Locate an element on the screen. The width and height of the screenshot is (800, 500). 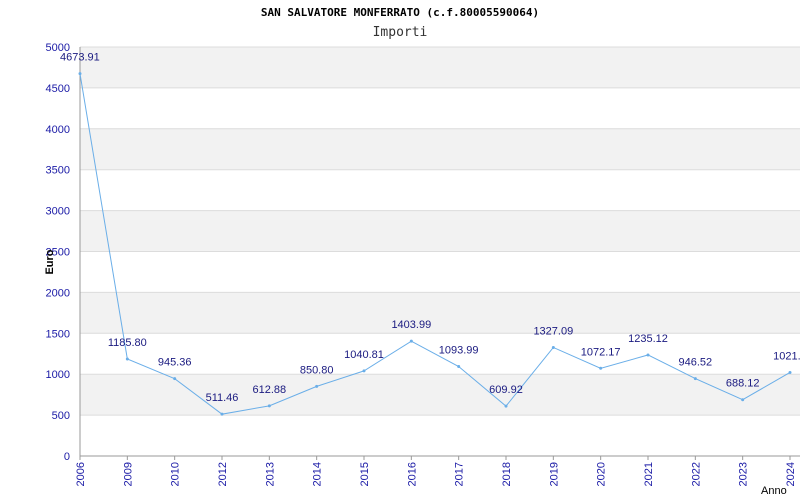
x-tick-label: 2024 is located at coordinates (791, 474).